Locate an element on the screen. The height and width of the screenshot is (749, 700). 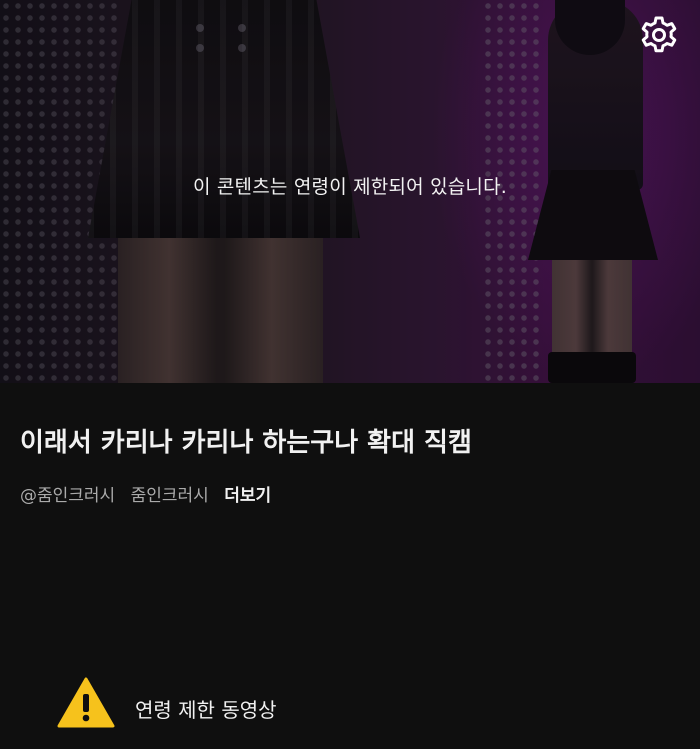
settings-button is located at coordinates (659, 35).